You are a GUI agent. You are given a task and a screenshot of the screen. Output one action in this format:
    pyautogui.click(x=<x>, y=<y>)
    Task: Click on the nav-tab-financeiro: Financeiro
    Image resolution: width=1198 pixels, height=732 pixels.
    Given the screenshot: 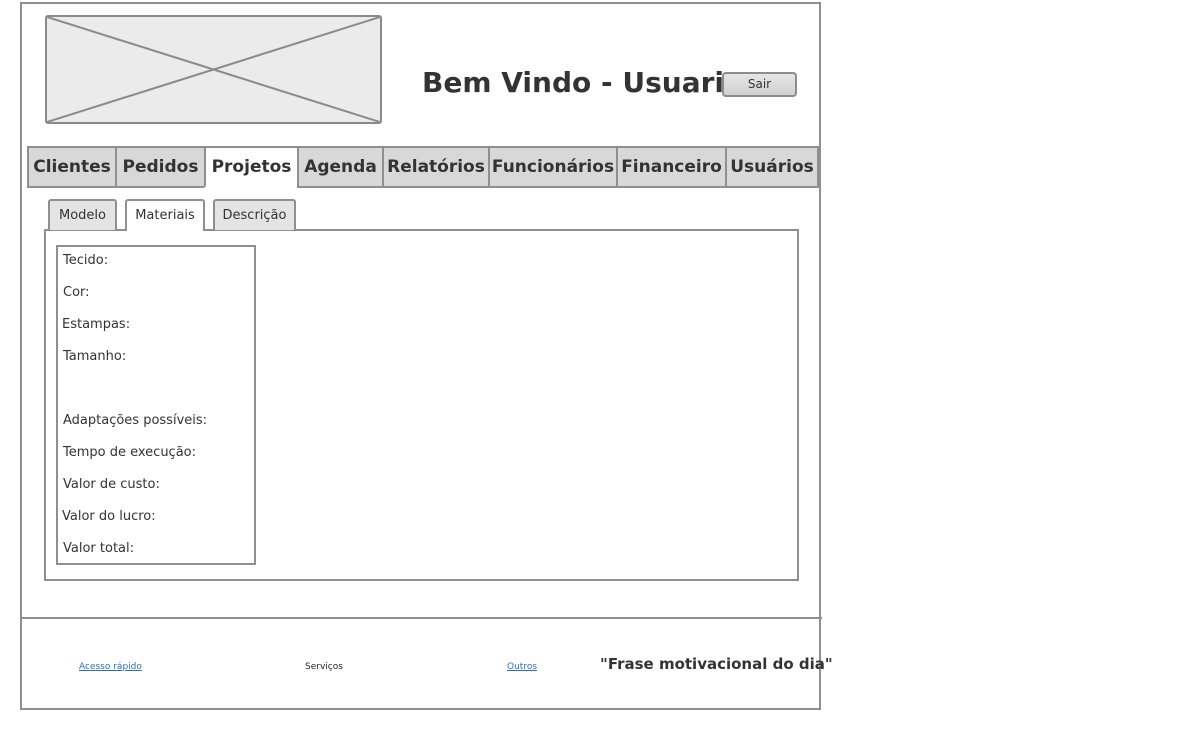 What is the action you would take?
    pyautogui.click(x=671, y=167)
    